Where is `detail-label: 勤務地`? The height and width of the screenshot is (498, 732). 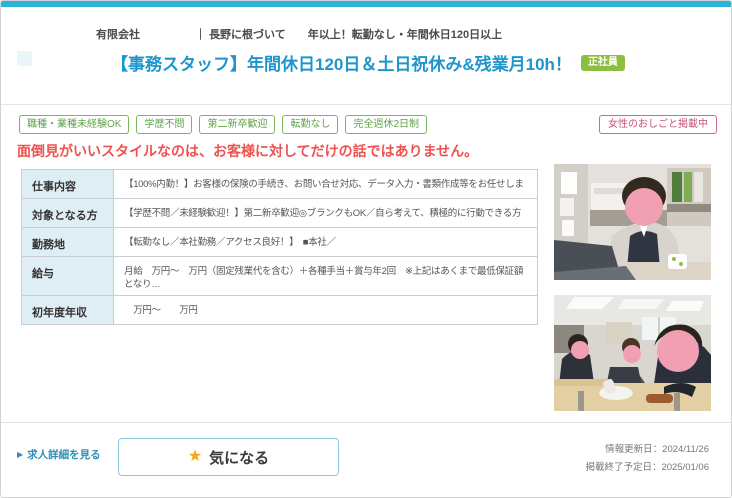 detail-label: 勤務地 is located at coordinates (68, 242).